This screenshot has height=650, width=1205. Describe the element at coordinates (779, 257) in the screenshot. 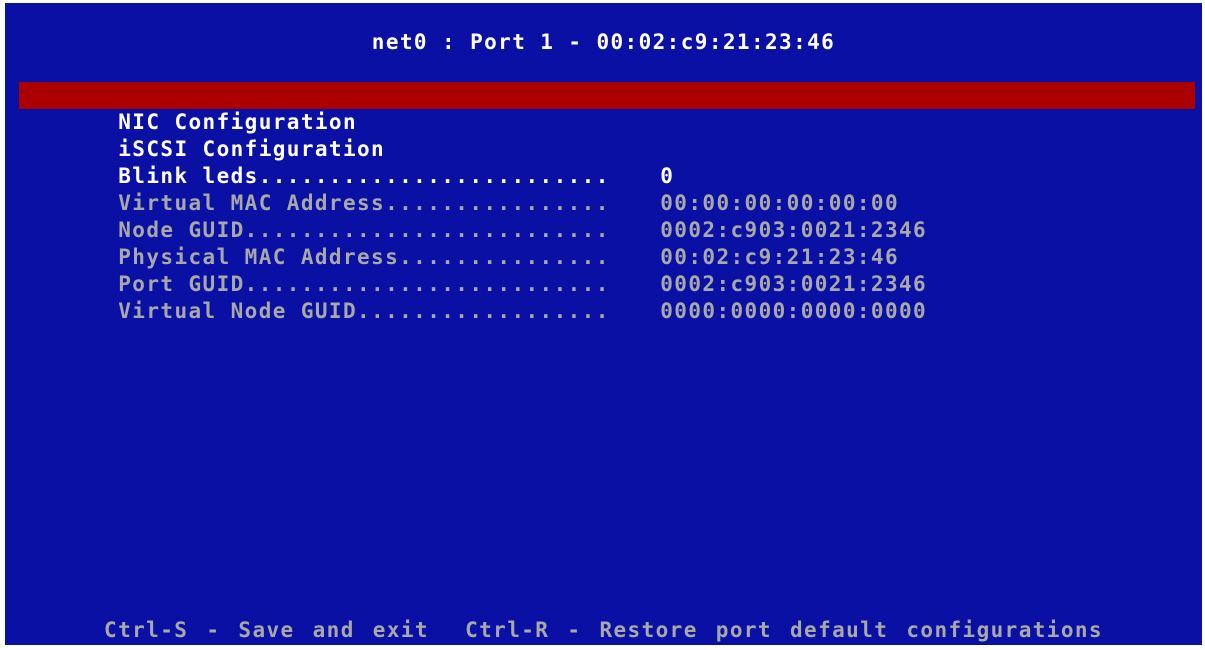

I see `physical-mac-address-value: 00:02:c9:21:23:46` at that location.